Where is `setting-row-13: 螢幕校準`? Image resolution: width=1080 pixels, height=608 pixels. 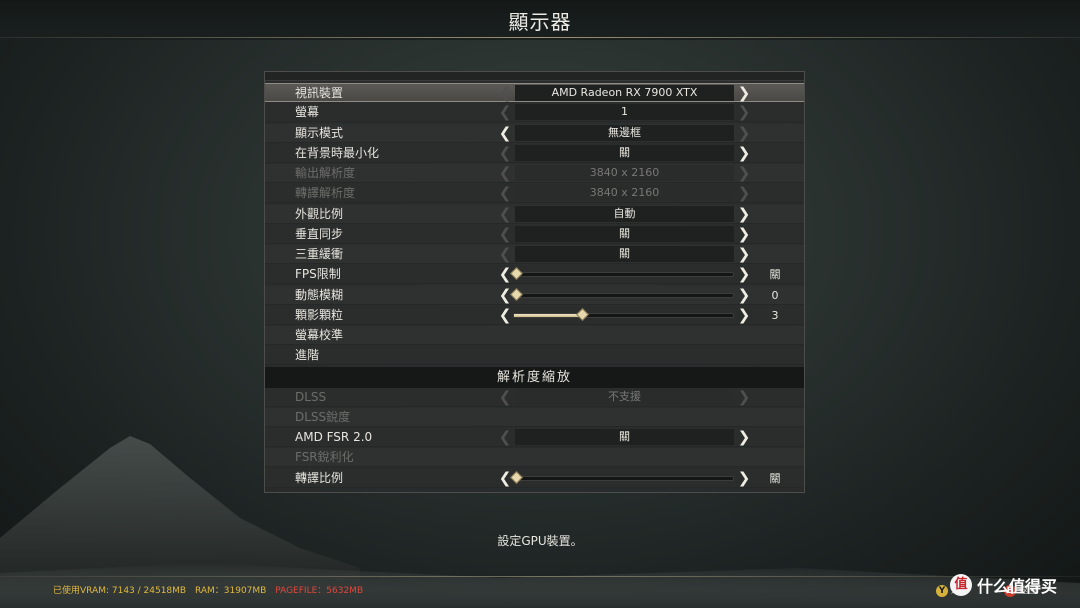 setting-row-13: 螢幕校準 is located at coordinates (534, 335).